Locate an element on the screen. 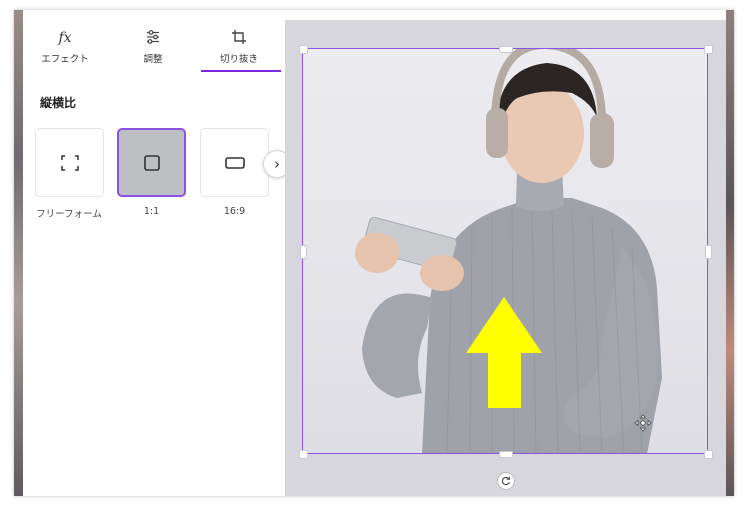 This screenshot has height=508, width=748. freeform-icon is located at coordinates (69, 162).